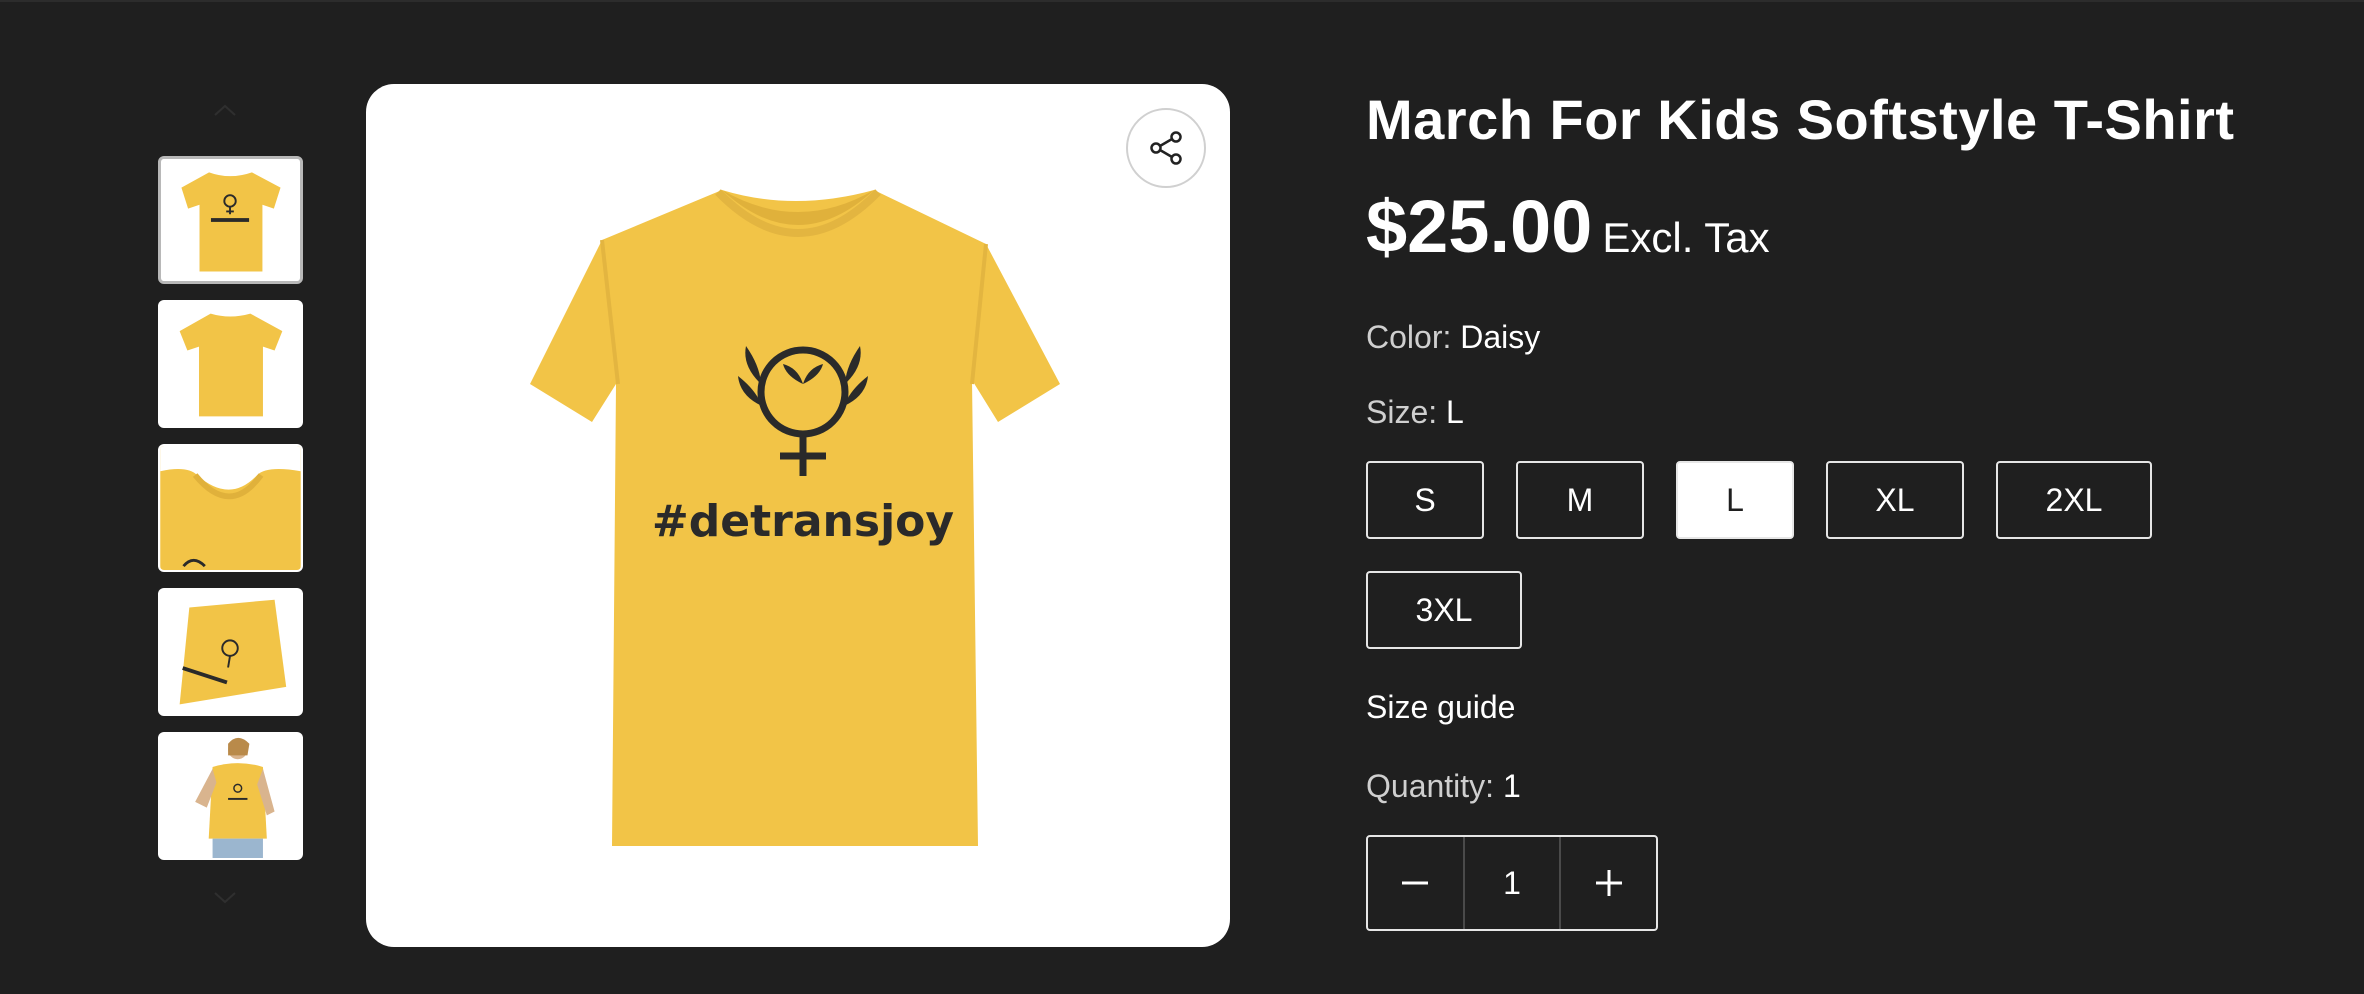  Describe the element at coordinates (1800, 119) in the screenshot. I see `product-title: March For Kids Softstyle T-Shirt` at that location.